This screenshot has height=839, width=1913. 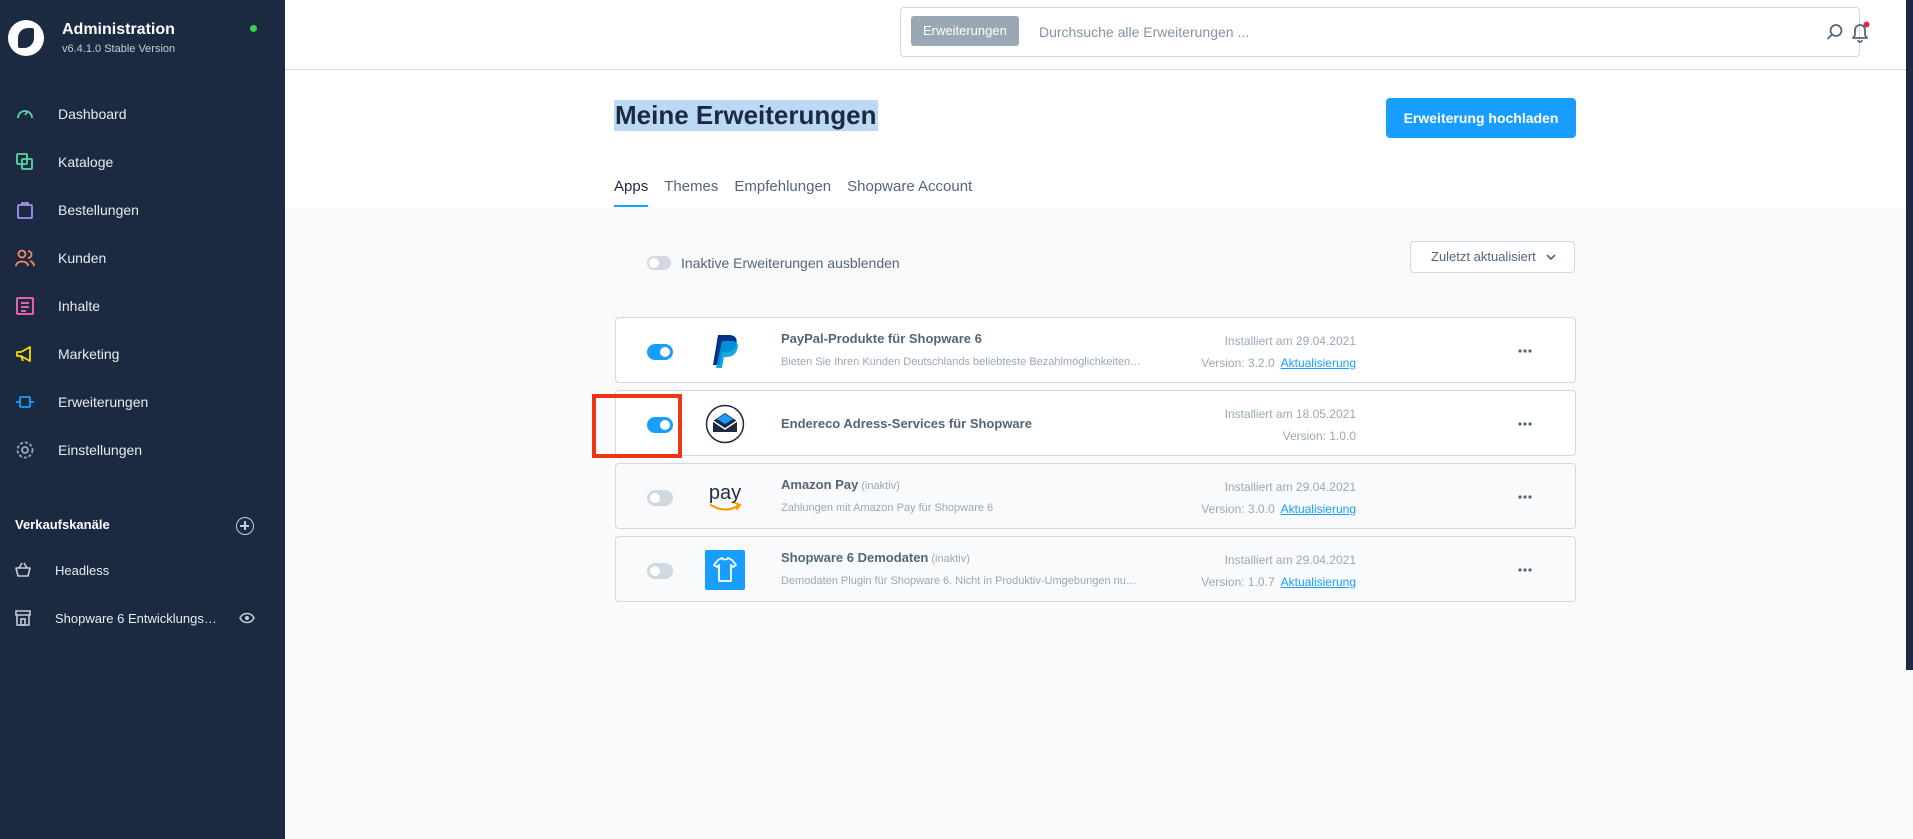 I want to click on extension-version-line: Version: 3.0.0 Aktualisierung, so click(x=1278, y=509).